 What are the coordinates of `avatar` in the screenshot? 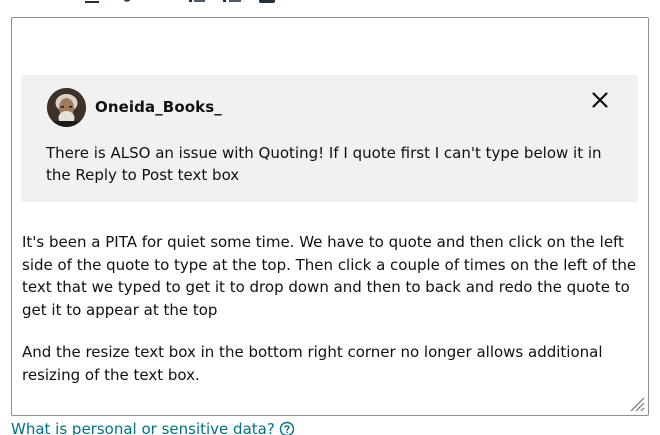 It's located at (66, 107).